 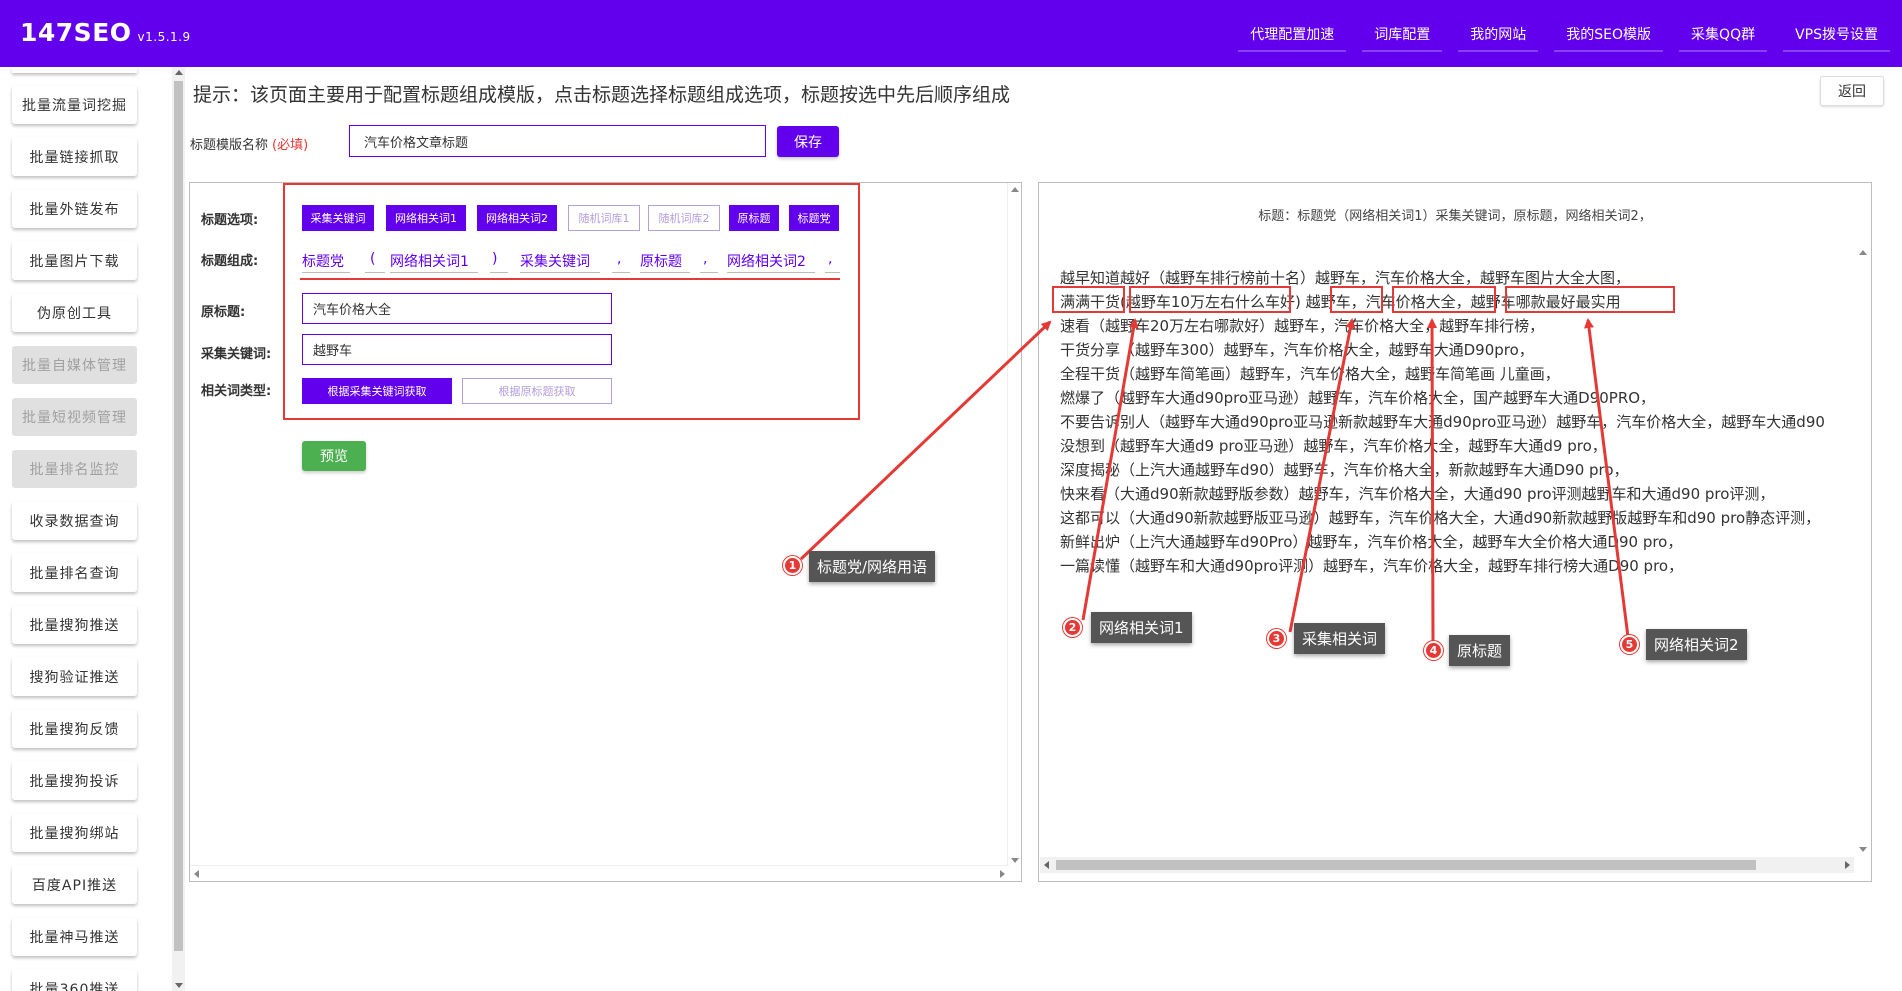 I want to click on related-by-keyword-button: 根据采集关键词获取, so click(x=377, y=391).